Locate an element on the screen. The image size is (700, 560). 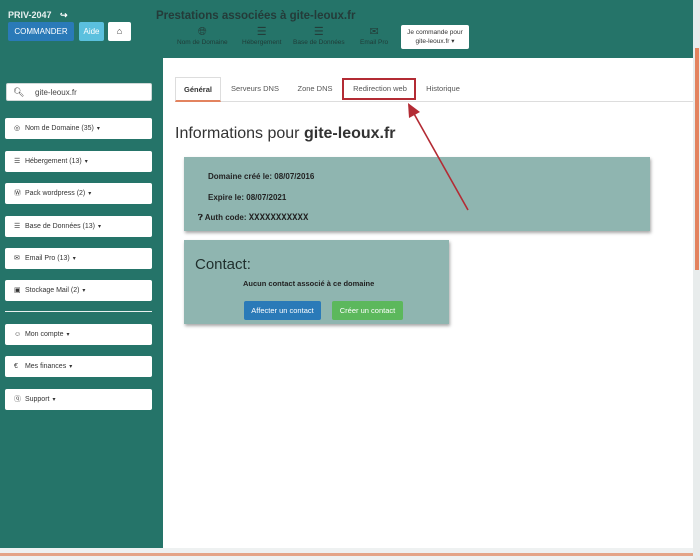
annotation-arrow is located at coordinates (438, 157).